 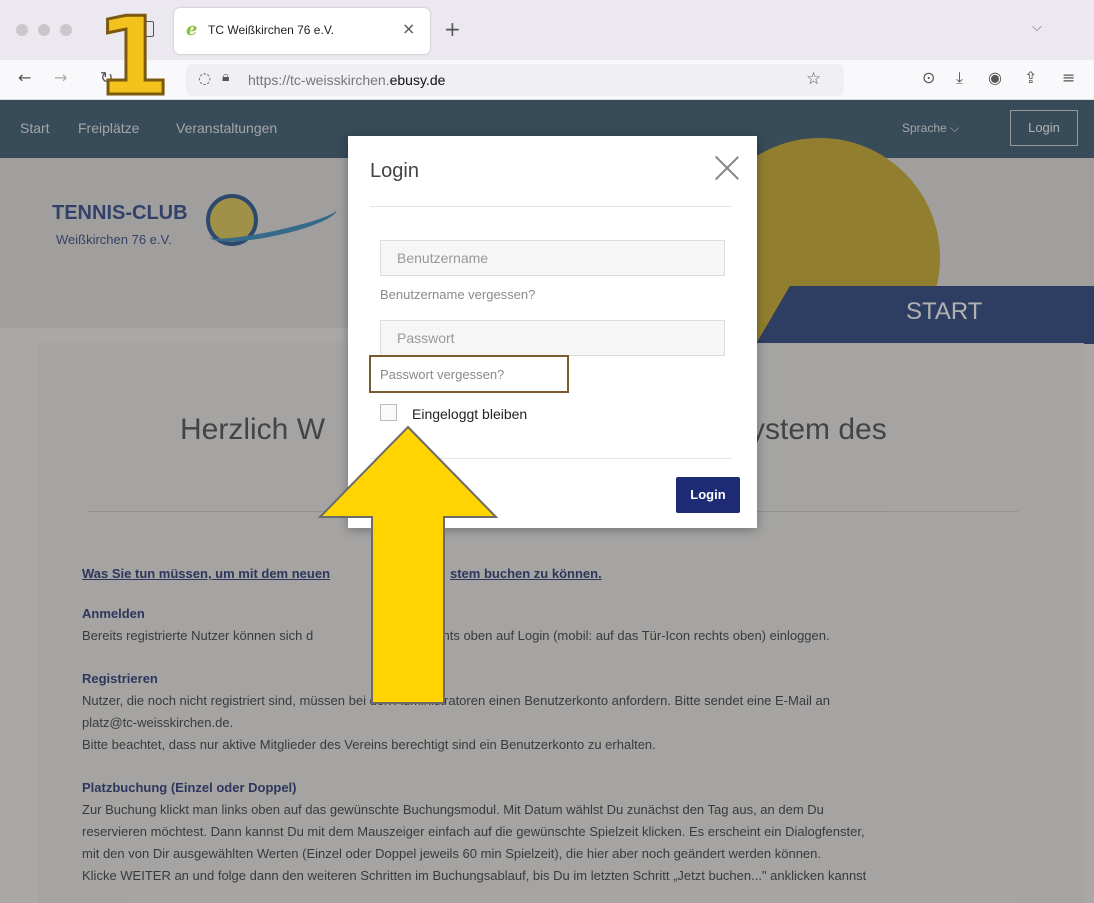 I want to click on up-arrow-icon, so click(x=408, y=564).